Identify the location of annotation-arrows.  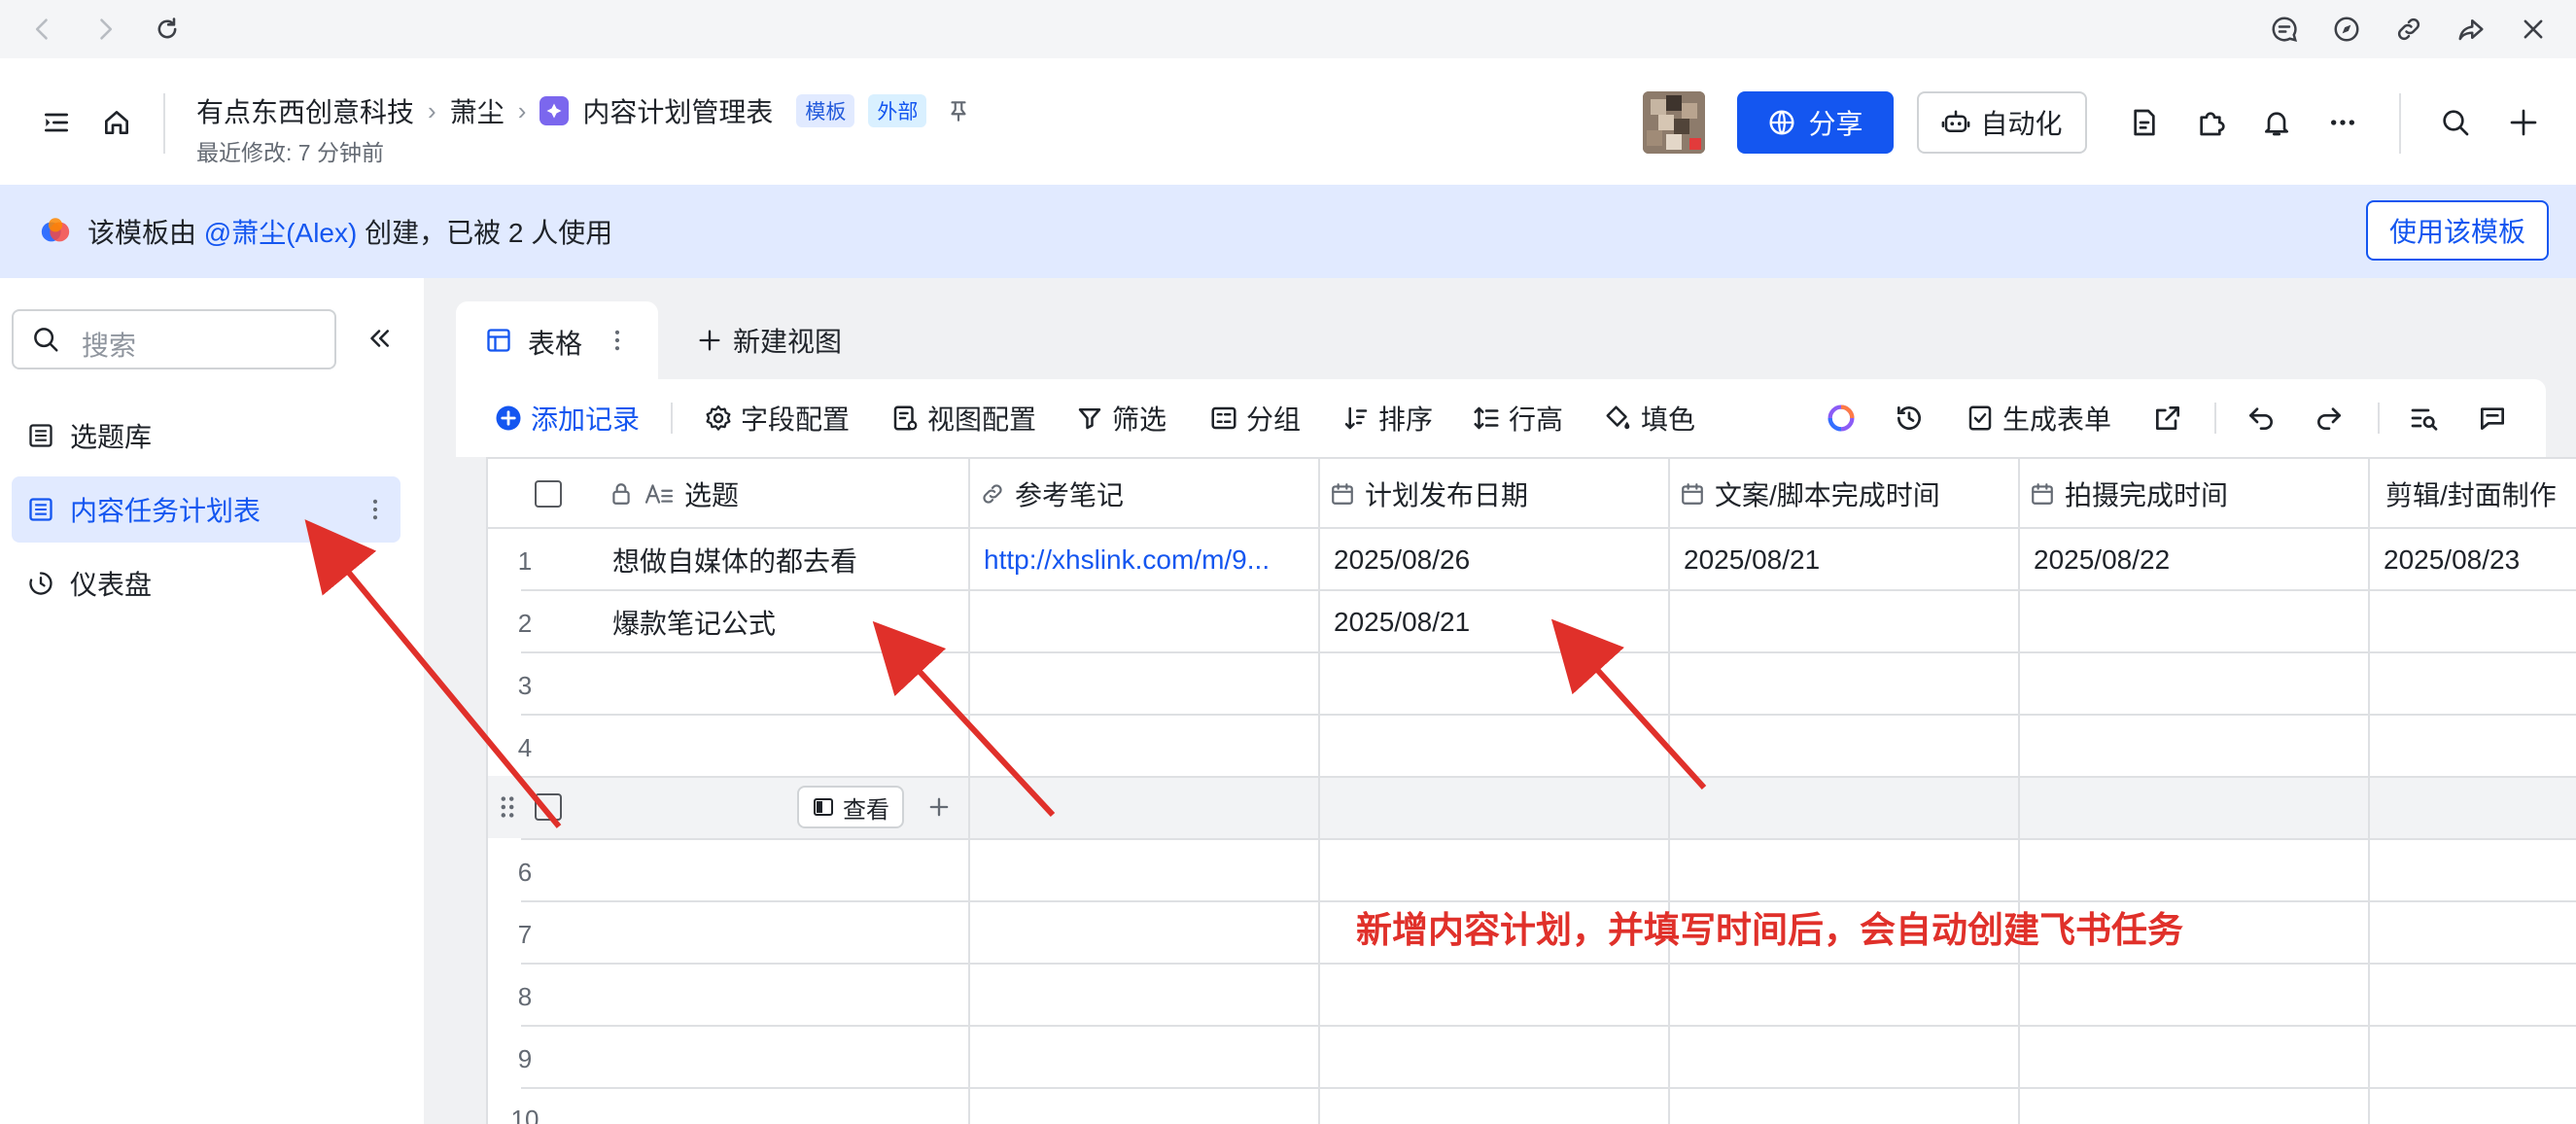
(1006, 673).